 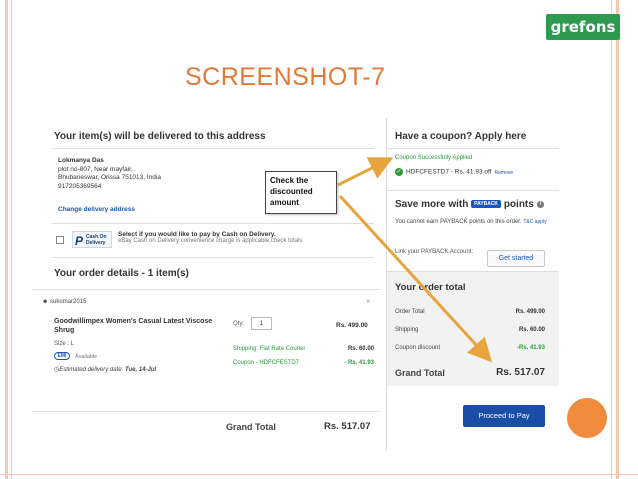 I want to click on address-line-2: Bhubaneswar, Orissa 751013, India, so click(x=109, y=177).